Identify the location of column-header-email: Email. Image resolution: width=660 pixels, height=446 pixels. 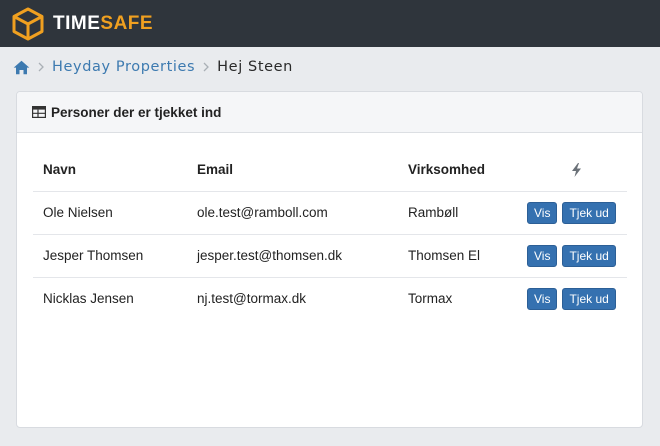
(302, 170).